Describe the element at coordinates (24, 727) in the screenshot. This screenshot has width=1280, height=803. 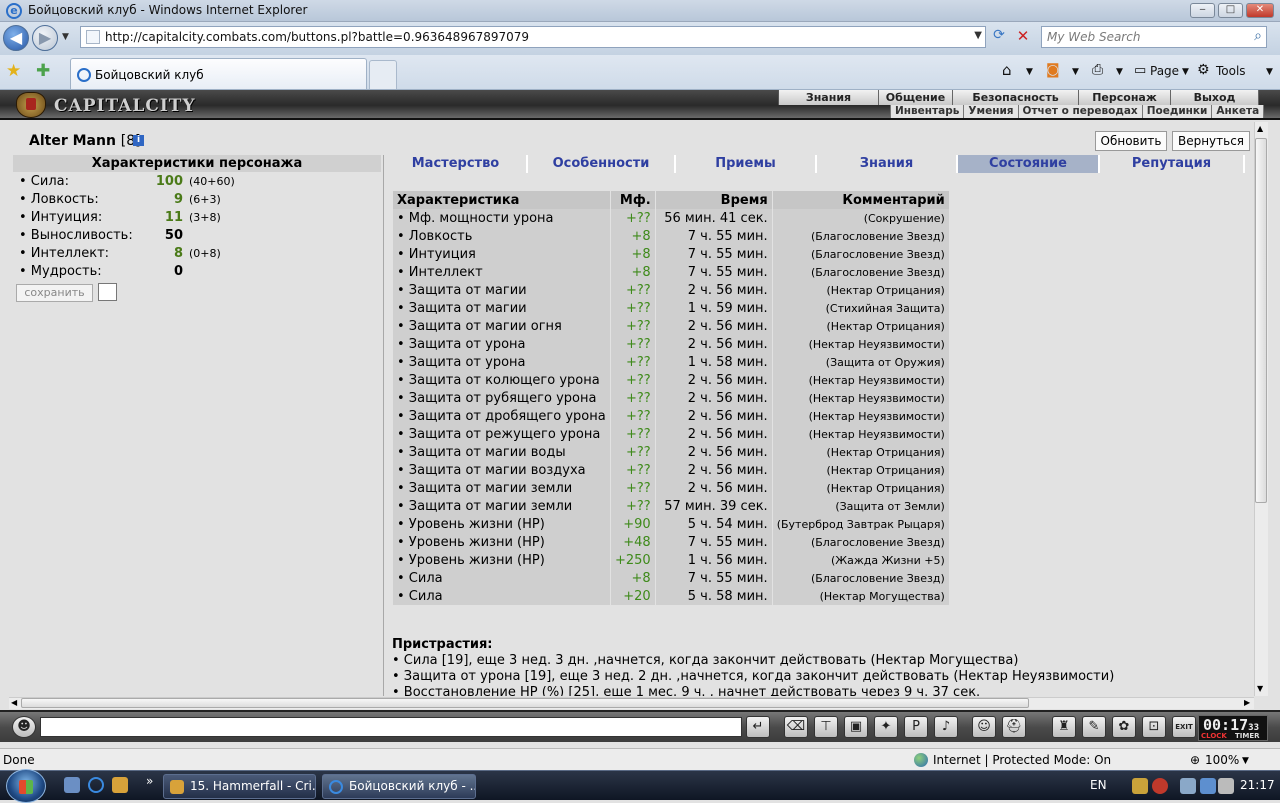
I see `chat-avatar-icon: ☻` at that location.